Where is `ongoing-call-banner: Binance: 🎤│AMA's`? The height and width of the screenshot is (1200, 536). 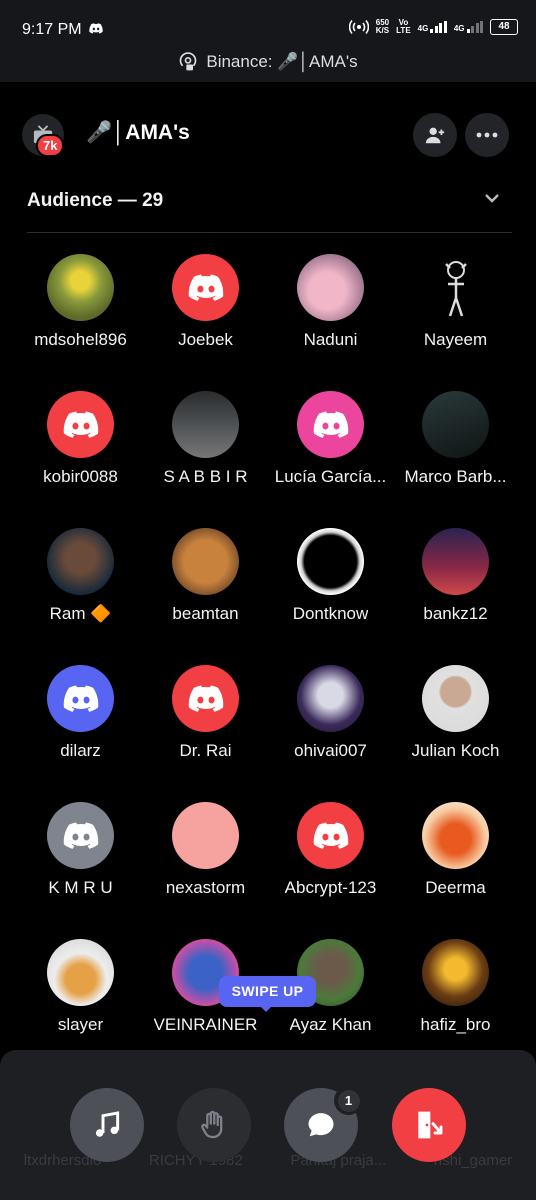 ongoing-call-banner: Binance: 🎤│AMA's is located at coordinates (268, 62).